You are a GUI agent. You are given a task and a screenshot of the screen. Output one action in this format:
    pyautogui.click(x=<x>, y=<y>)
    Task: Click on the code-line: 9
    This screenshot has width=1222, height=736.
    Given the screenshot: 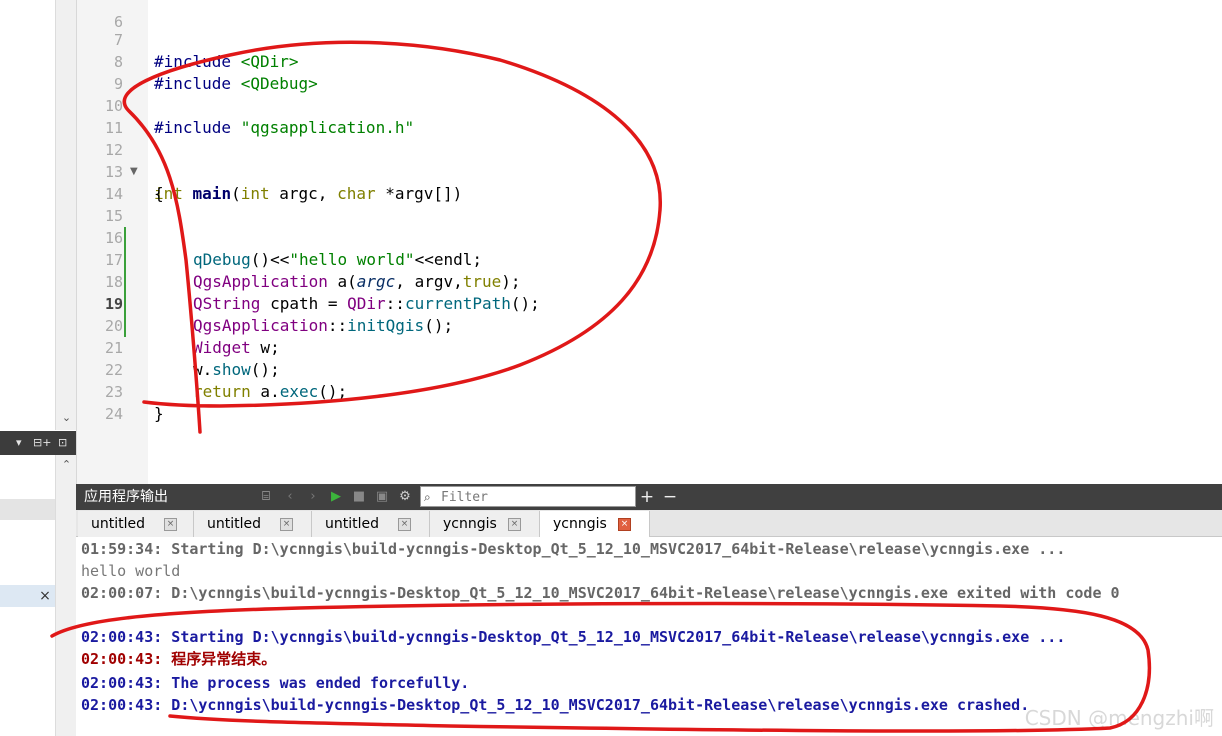 What is the action you would take?
    pyautogui.click(x=649, y=72)
    